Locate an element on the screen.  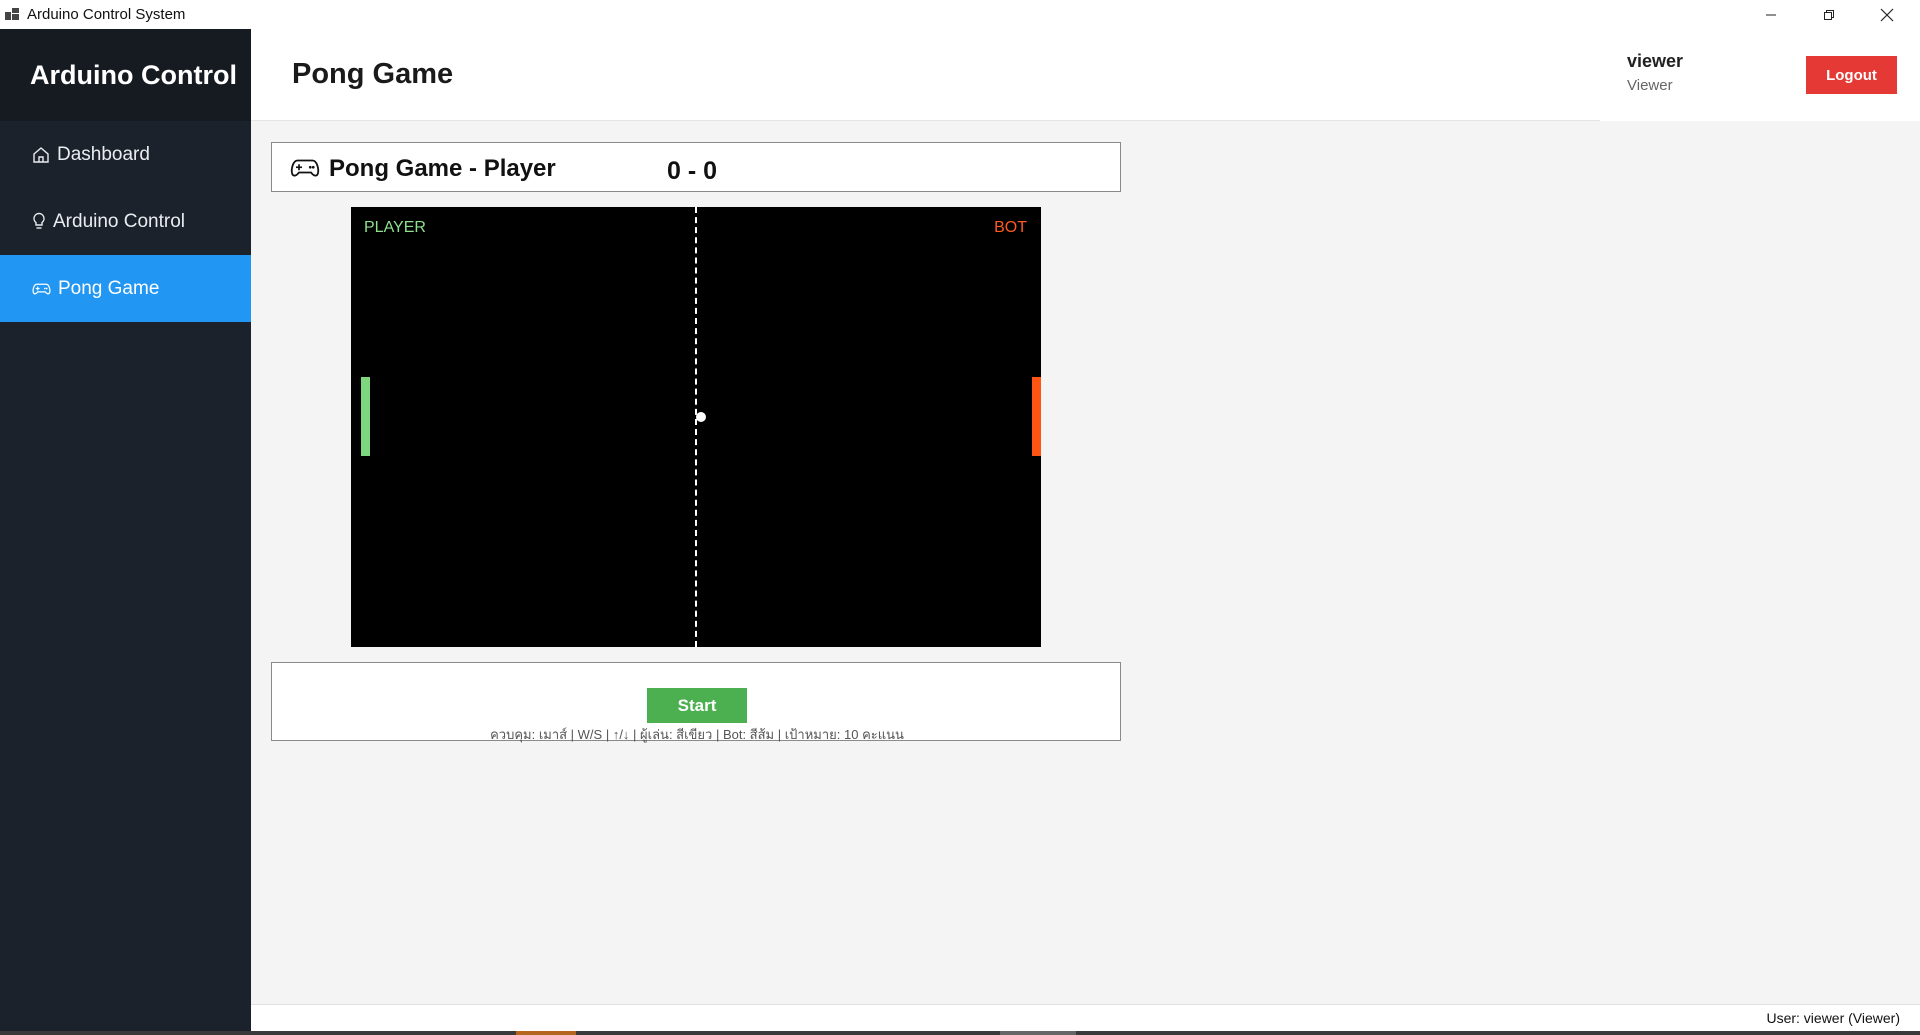
score-panel: Pong Game - Player 0 - 0 is located at coordinates (696, 167).